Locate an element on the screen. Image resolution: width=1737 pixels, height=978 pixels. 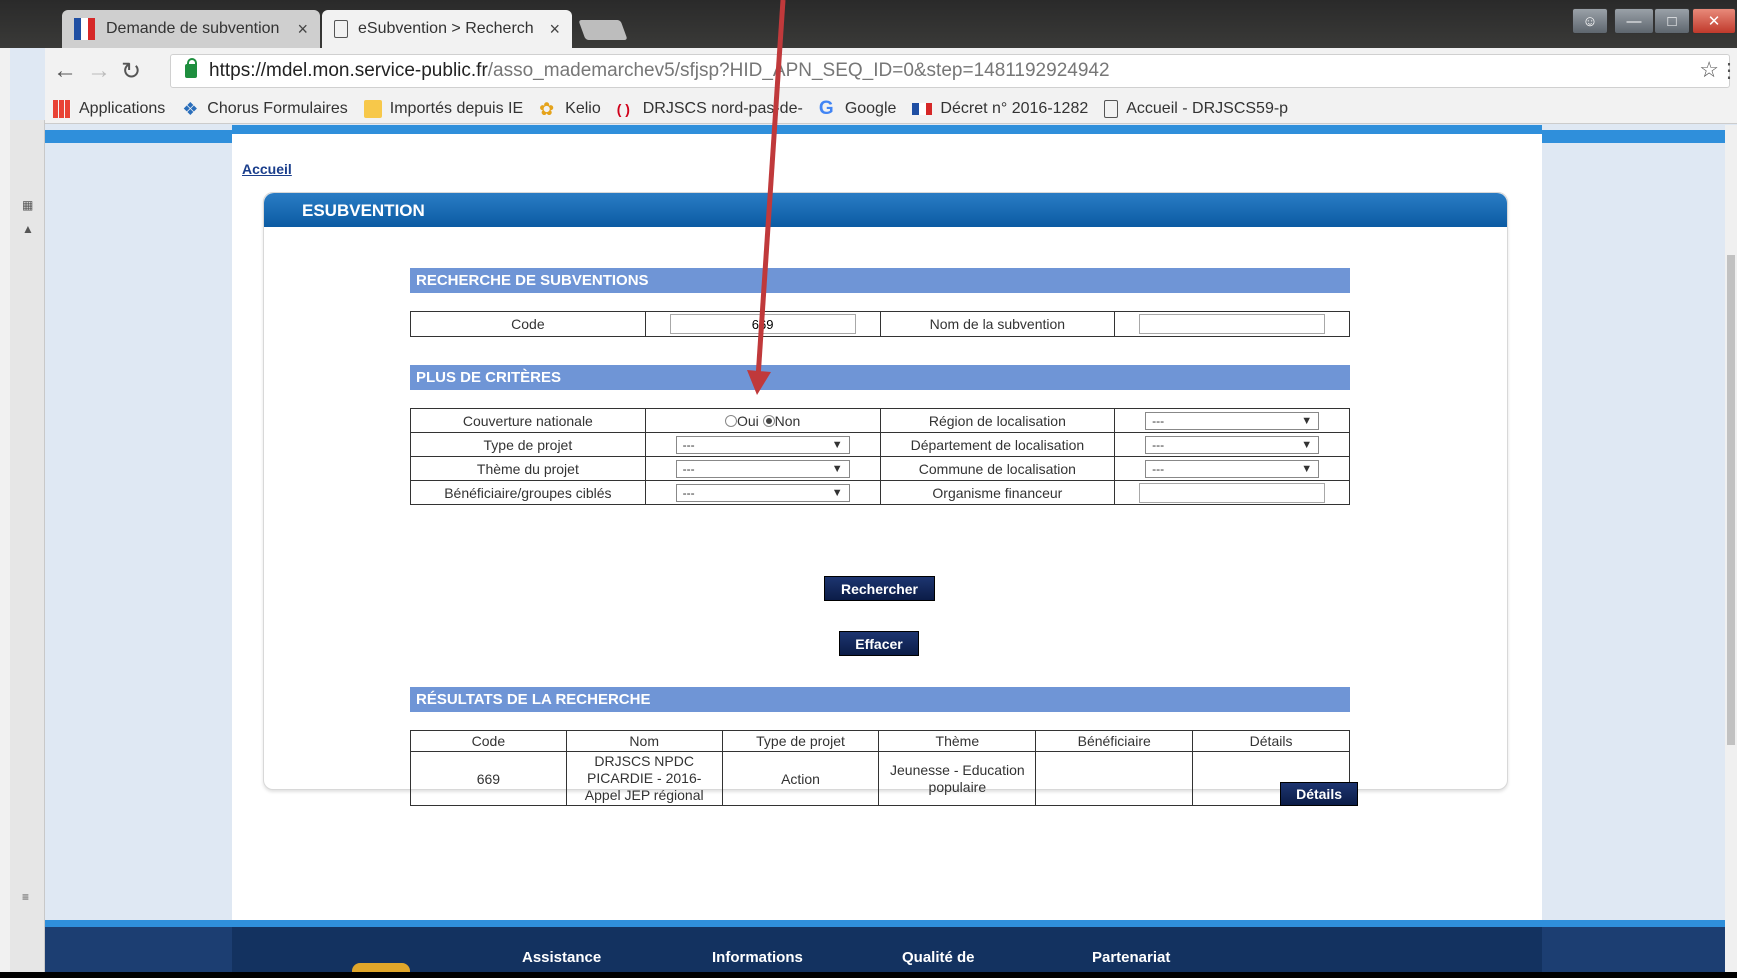
organisme-input is located at coordinates (1232, 492).